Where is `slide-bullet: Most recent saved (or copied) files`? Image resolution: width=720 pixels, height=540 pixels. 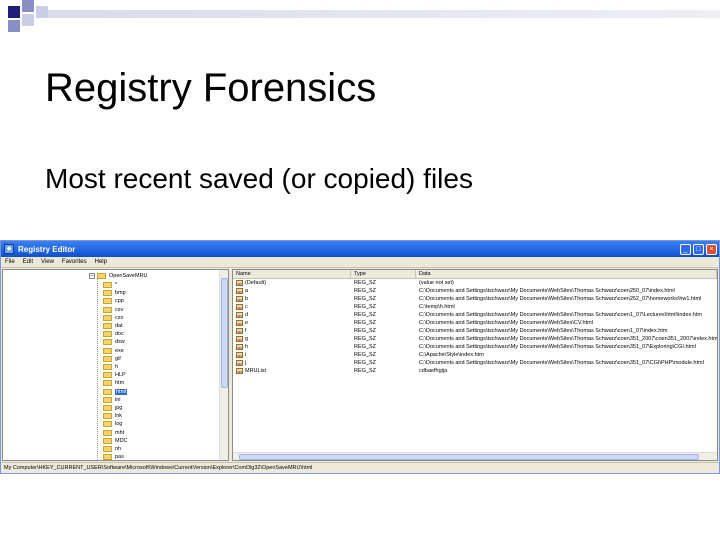 slide-bullet: Most recent saved (or copied) files is located at coordinates (259, 178).